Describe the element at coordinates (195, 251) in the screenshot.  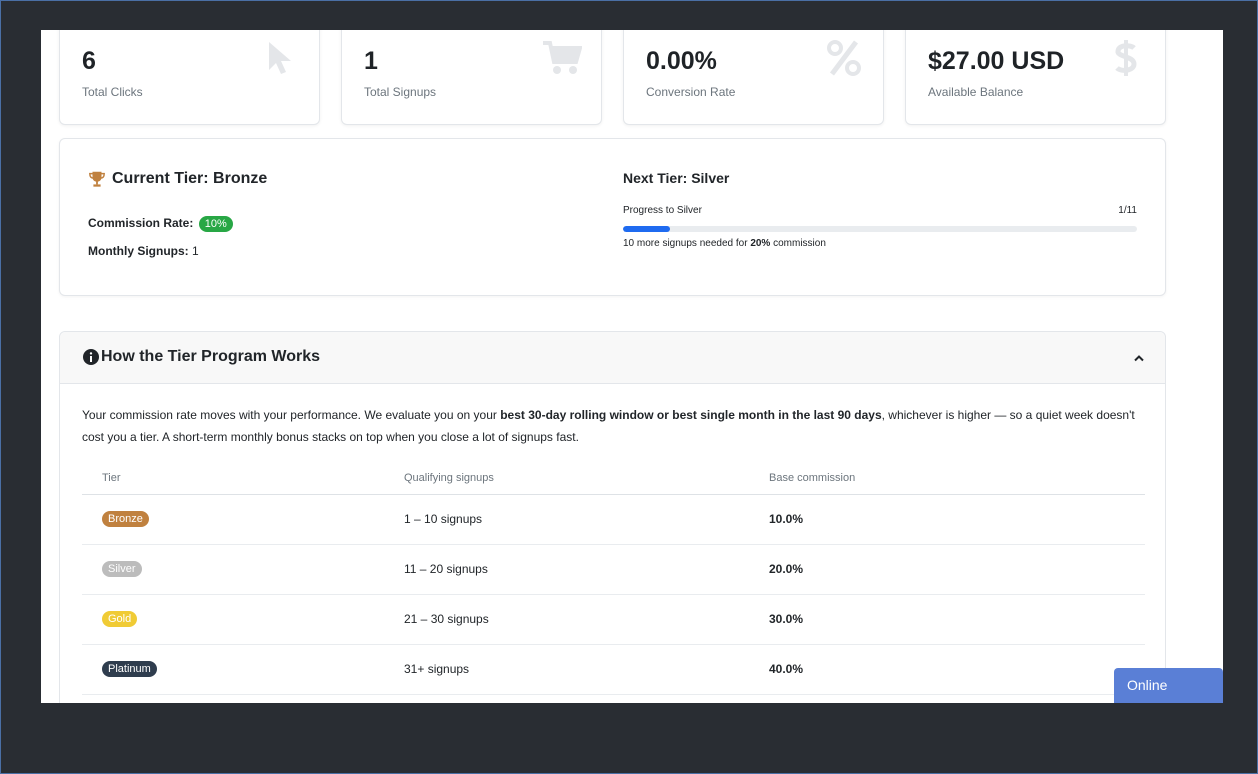
I see `monthly-signups-value: 1` at that location.